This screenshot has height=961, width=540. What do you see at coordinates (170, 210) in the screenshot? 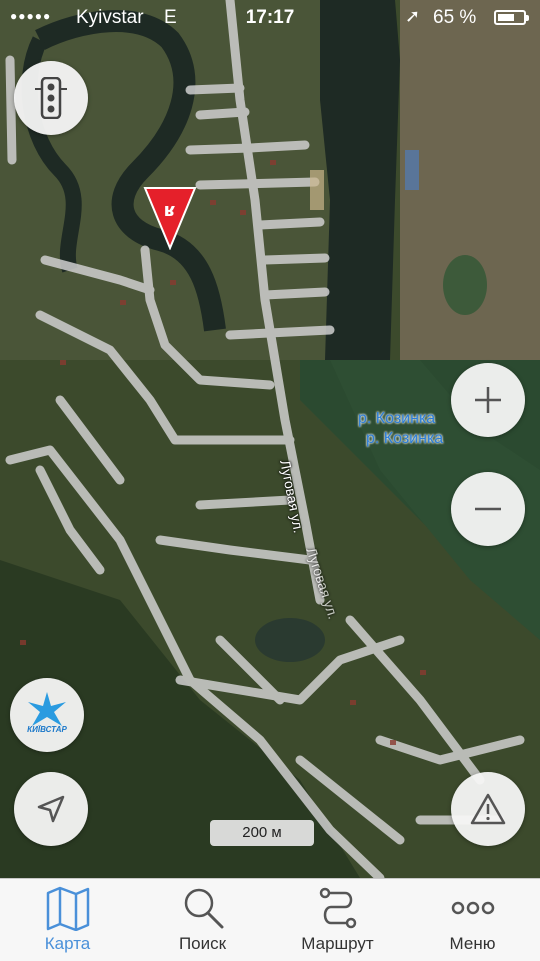
I see `svg-text: ʁ` at bounding box center [170, 210].